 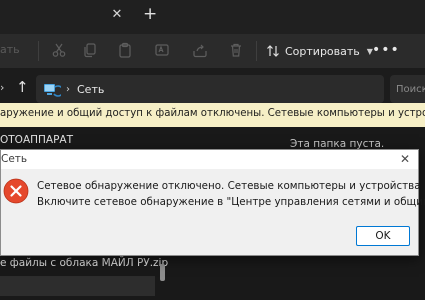 What do you see at coordinates (200, 50) in the screenshot?
I see `share-icon` at bounding box center [200, 50].